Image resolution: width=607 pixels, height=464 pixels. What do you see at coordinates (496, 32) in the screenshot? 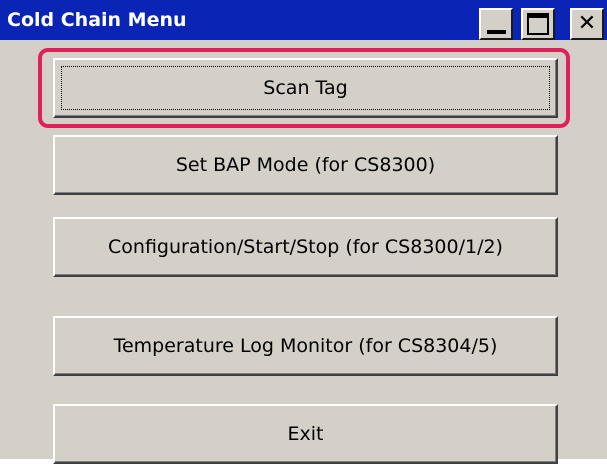
I see `minimize-icon` at bounding box center [496, 32].